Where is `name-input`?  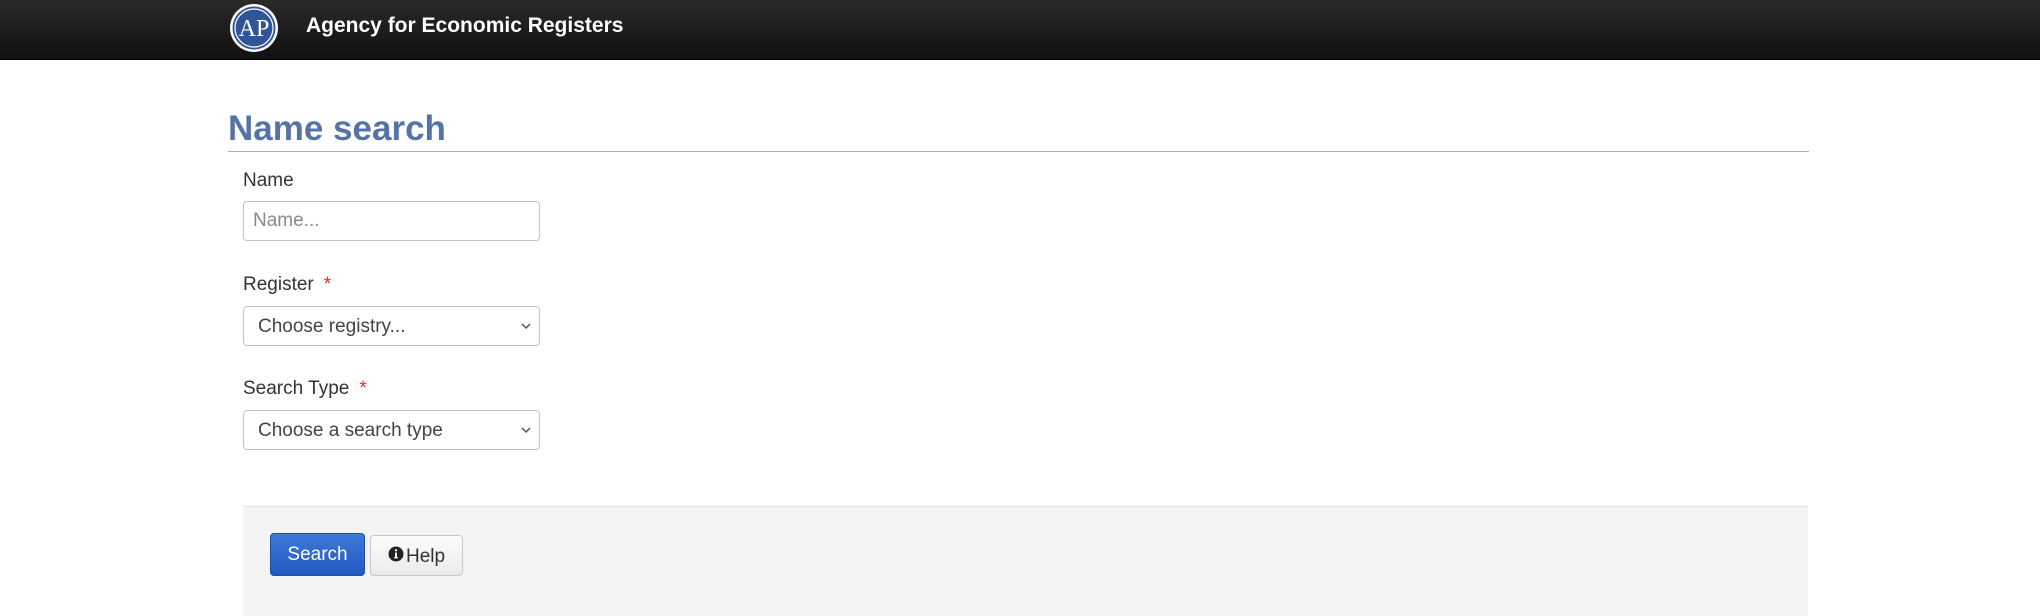 name-input is located at coordinates (391, 221).